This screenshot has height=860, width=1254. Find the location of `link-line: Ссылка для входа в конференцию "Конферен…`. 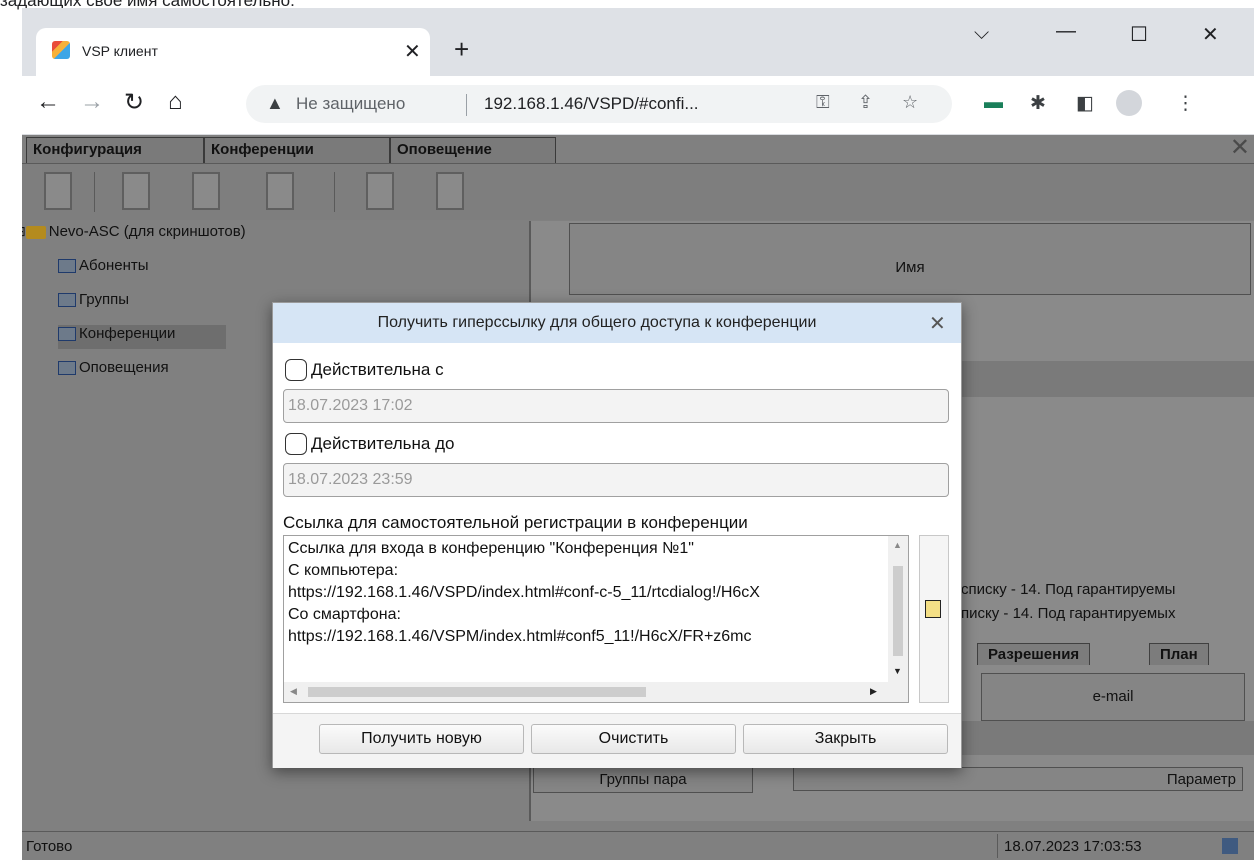

link-line: Ссылка для входа в конференцию "Конферен… is located at coordinates (491, 548).